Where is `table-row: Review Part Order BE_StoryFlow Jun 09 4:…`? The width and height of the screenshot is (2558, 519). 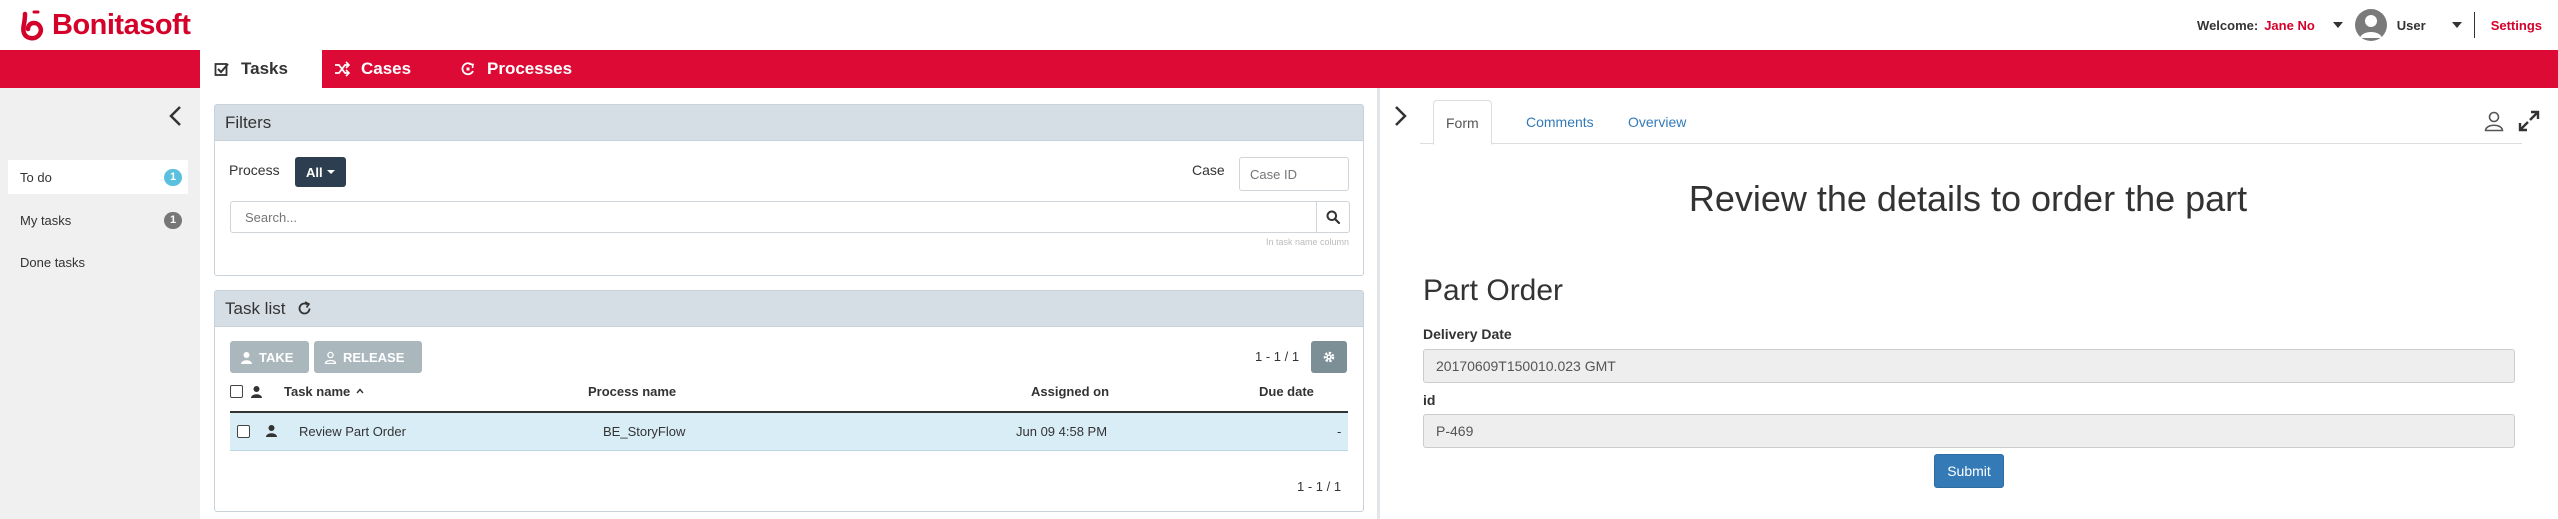
table-row: Review Part Order BE_StoryFlow Jun 09 4:… is located at coordinates (789, 432).